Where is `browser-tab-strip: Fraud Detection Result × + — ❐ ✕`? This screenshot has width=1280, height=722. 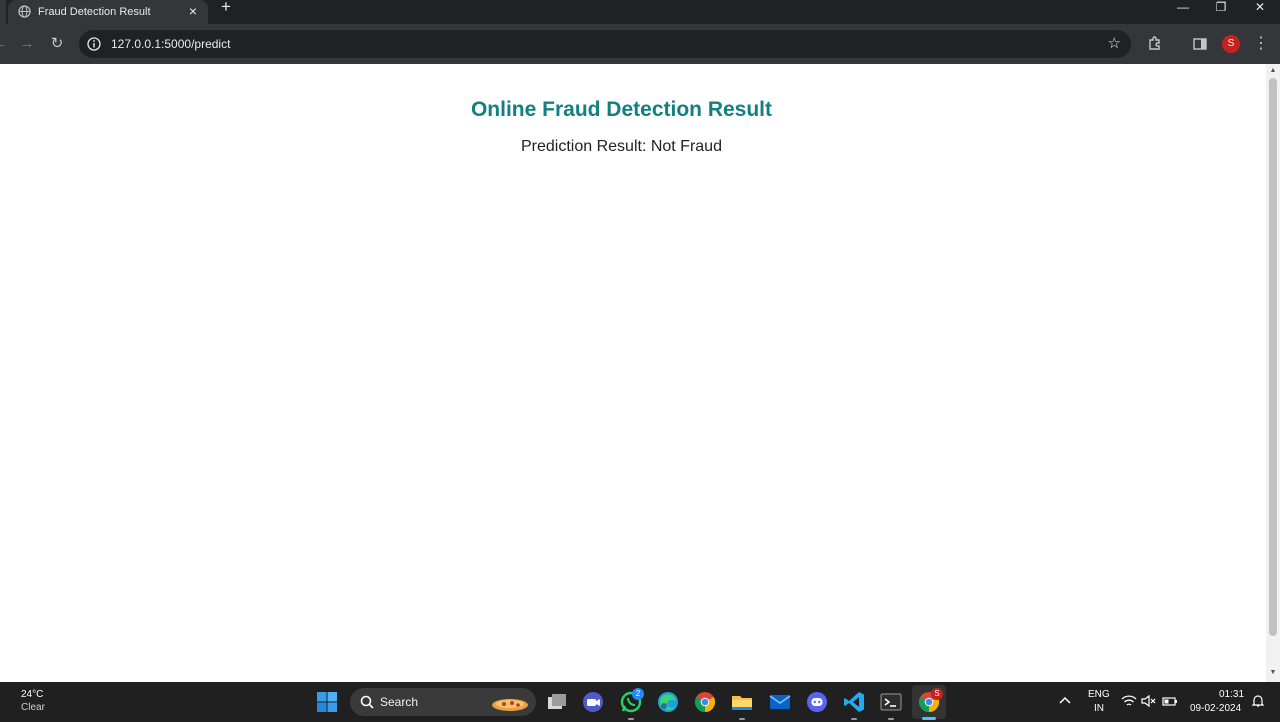 browser-tab-strip: Fraud Detection Result × + — ❐ ✕ is located at coordinates (640, 12).